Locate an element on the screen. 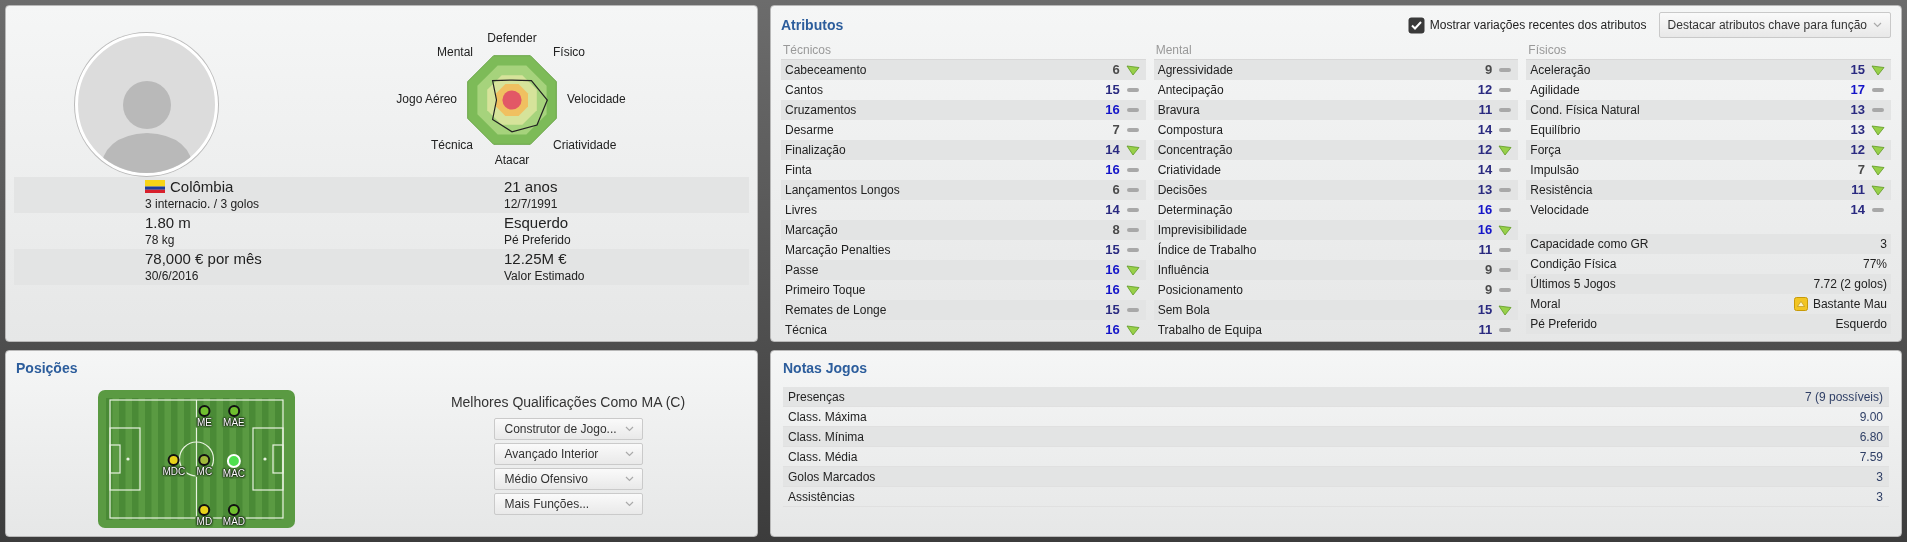 This screenshot has width=1907, height=542. info-caption: 12/7/1991 is located at coordinates (531, 204).